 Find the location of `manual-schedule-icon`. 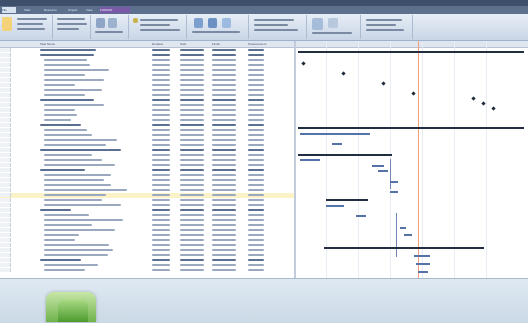

manual-schedule-icon is located at coordinates (135, 20).